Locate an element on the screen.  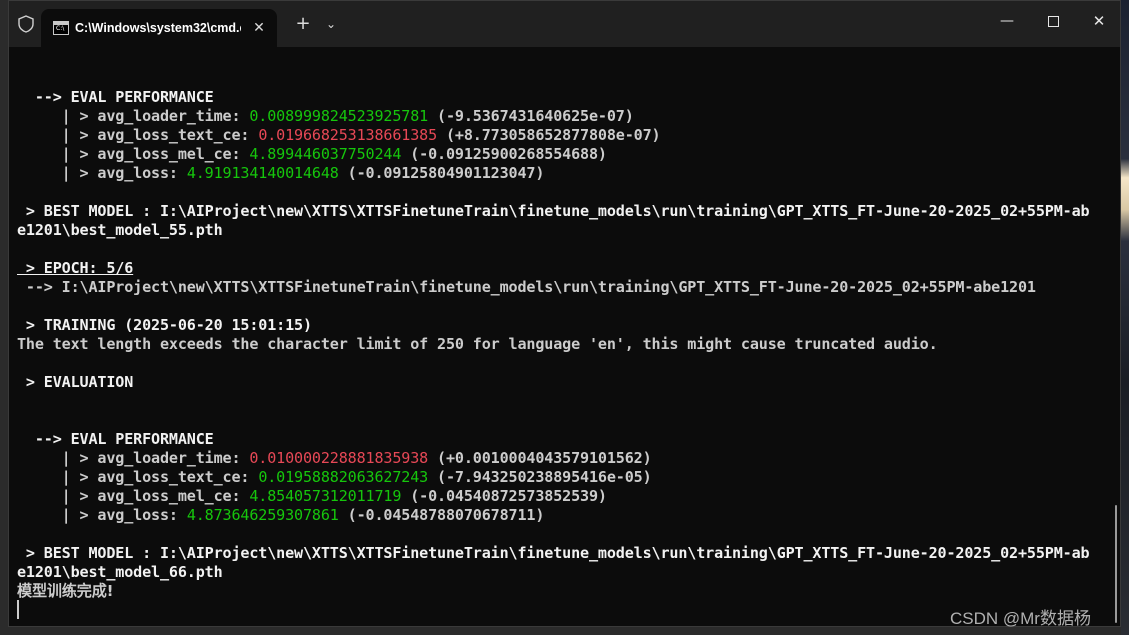
minimize-button: — is located at coordinates (1007, 21).